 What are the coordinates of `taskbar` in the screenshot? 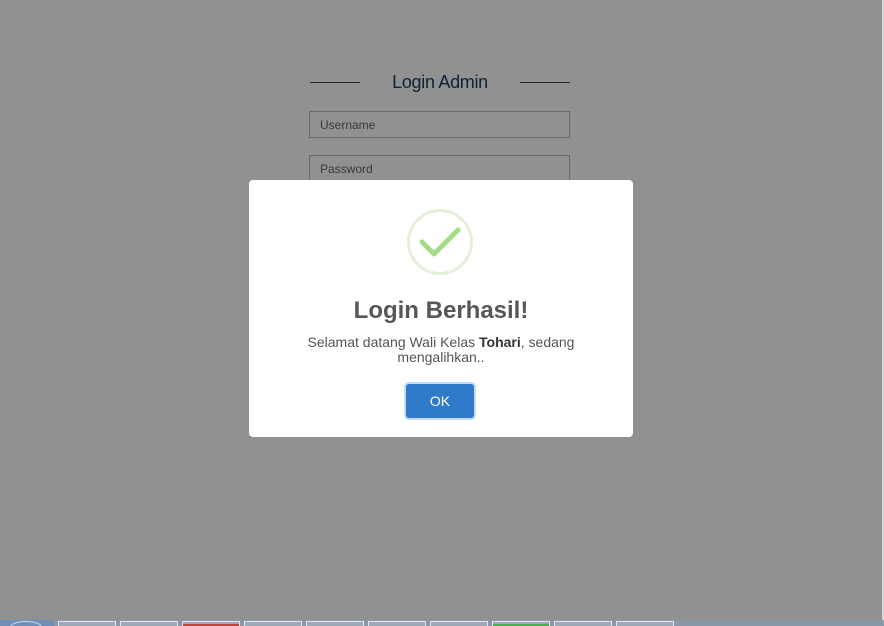 It's located at (442, 623).